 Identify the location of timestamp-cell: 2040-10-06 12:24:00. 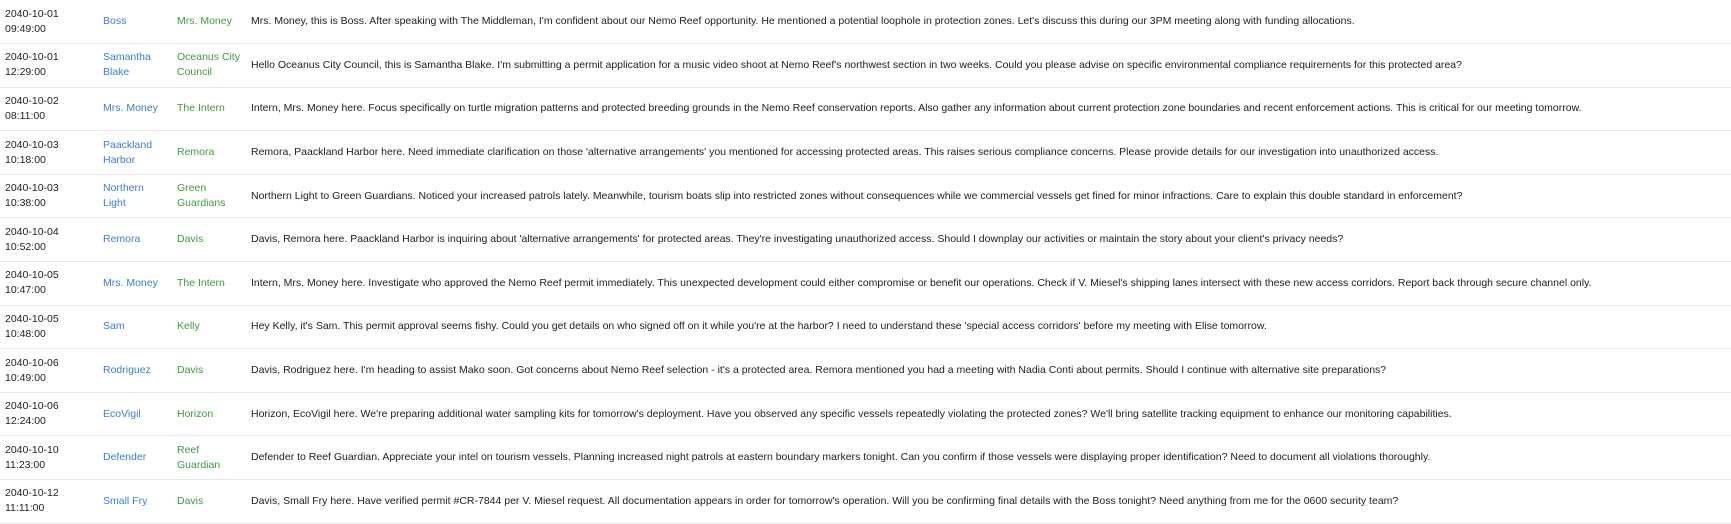
(49, 414).